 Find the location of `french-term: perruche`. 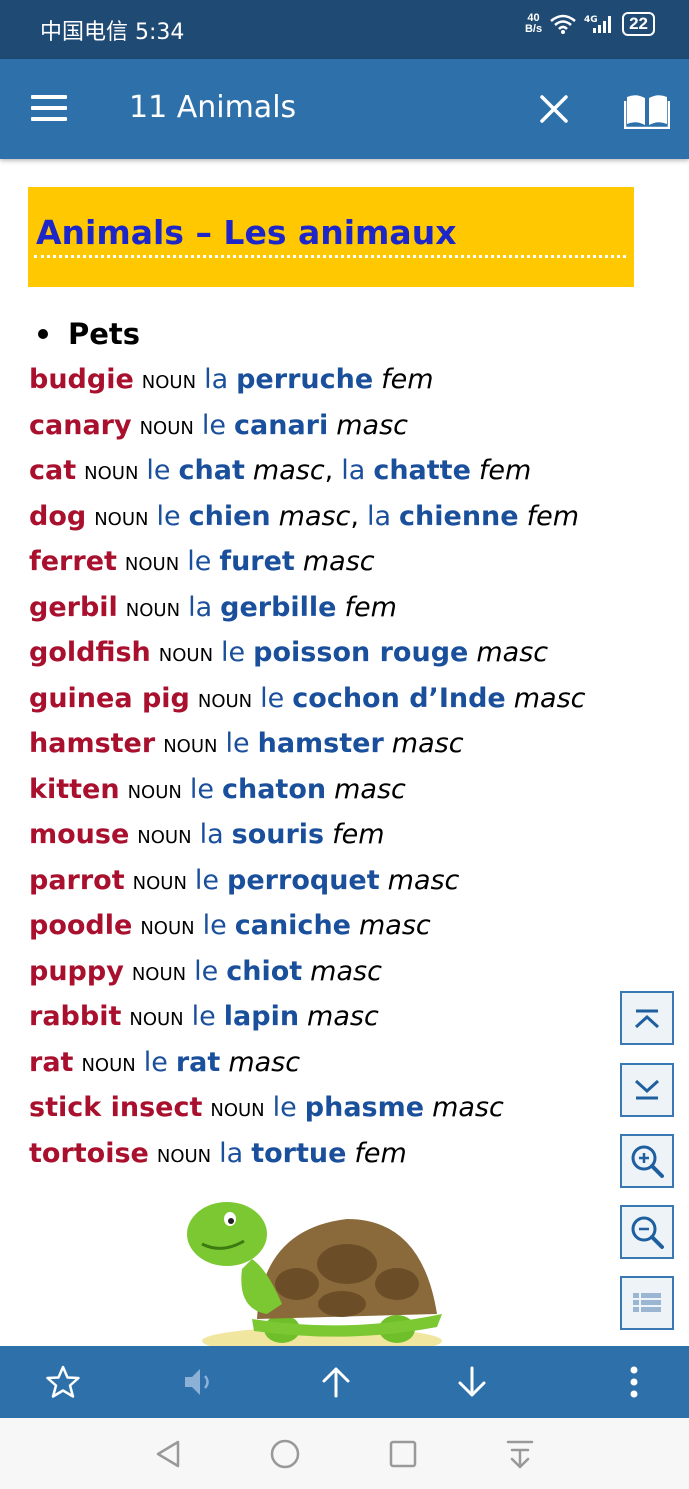

french-term: perruche is located at coordinates (304, 379).